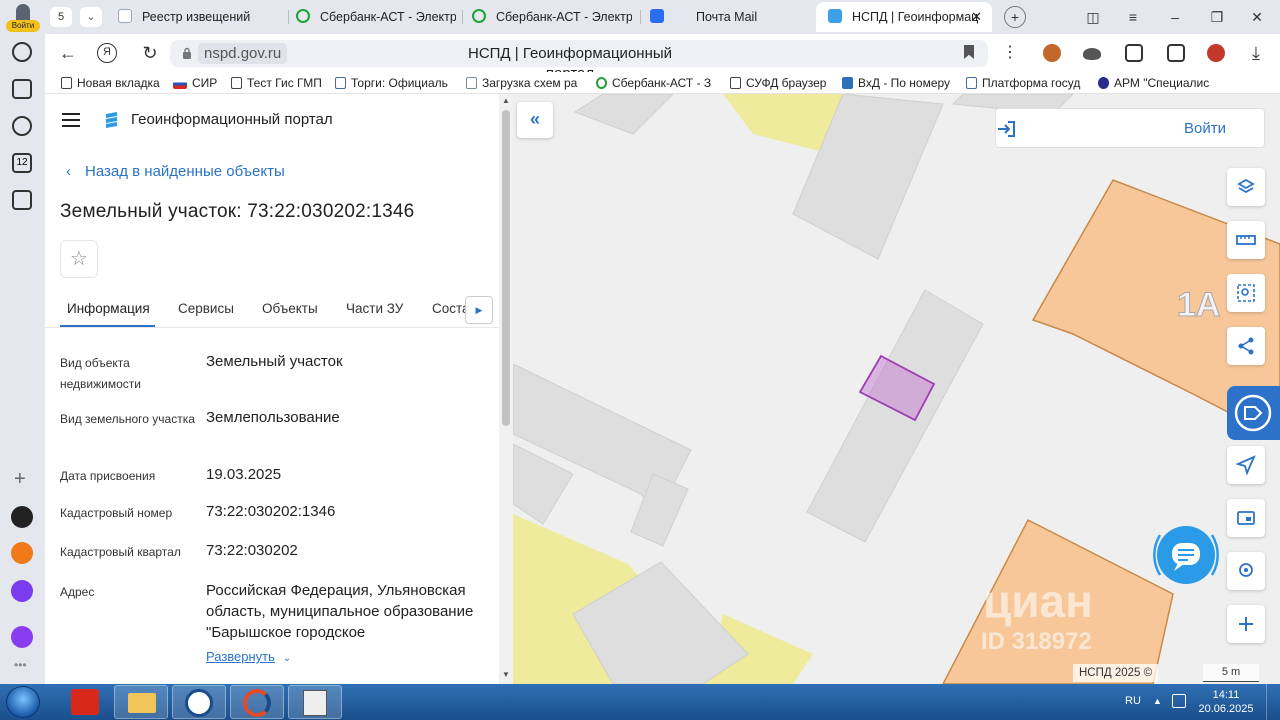  What do you see at coordinates (141, 702) in the screenshot?
I see `explorer-app` at bounding box center [141, 702].